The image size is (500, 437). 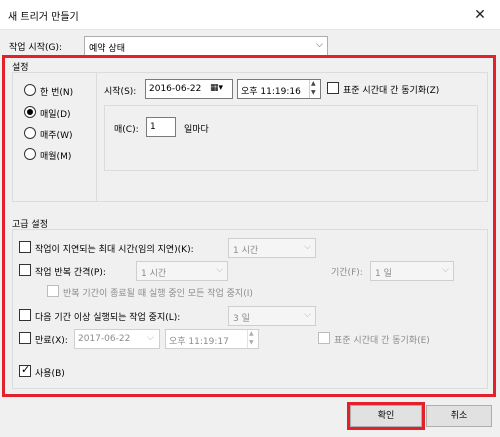 I want to click on start-time-value: 오후 11:19:16, so click(x=271, y=92).